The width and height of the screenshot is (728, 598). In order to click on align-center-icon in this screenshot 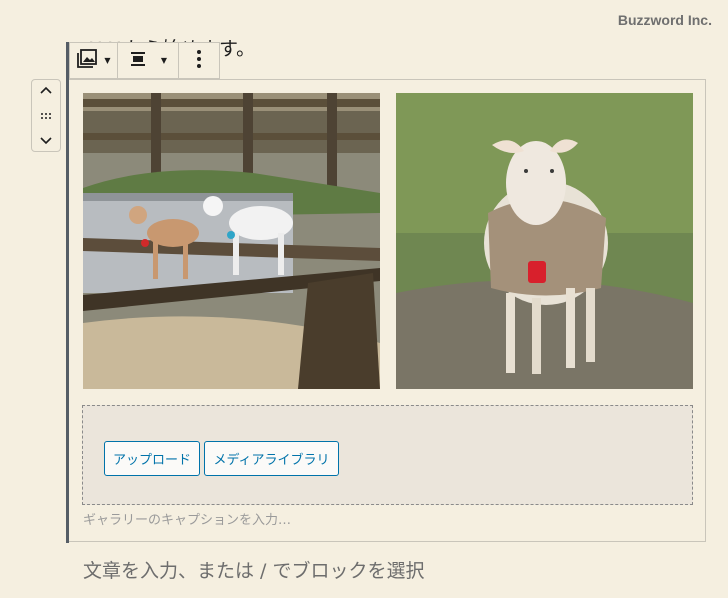, I will do `click(138, 60)`.